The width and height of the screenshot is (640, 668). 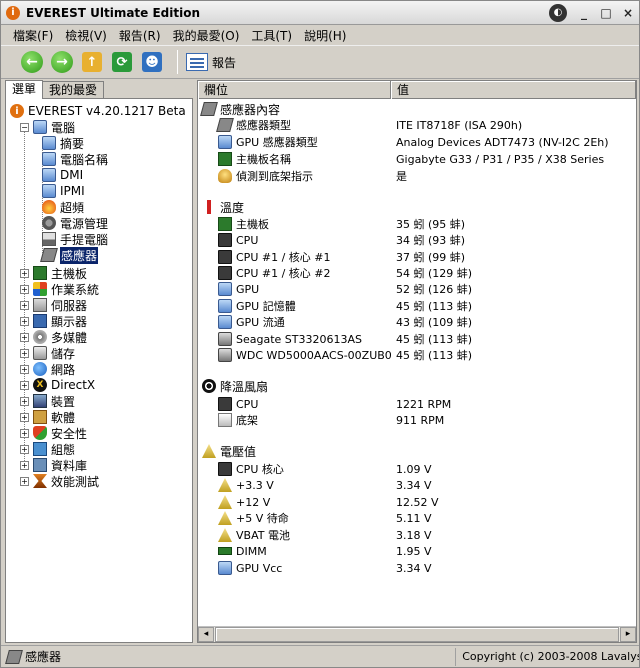 I want to click on report-icon, so click(x=197, y=62).